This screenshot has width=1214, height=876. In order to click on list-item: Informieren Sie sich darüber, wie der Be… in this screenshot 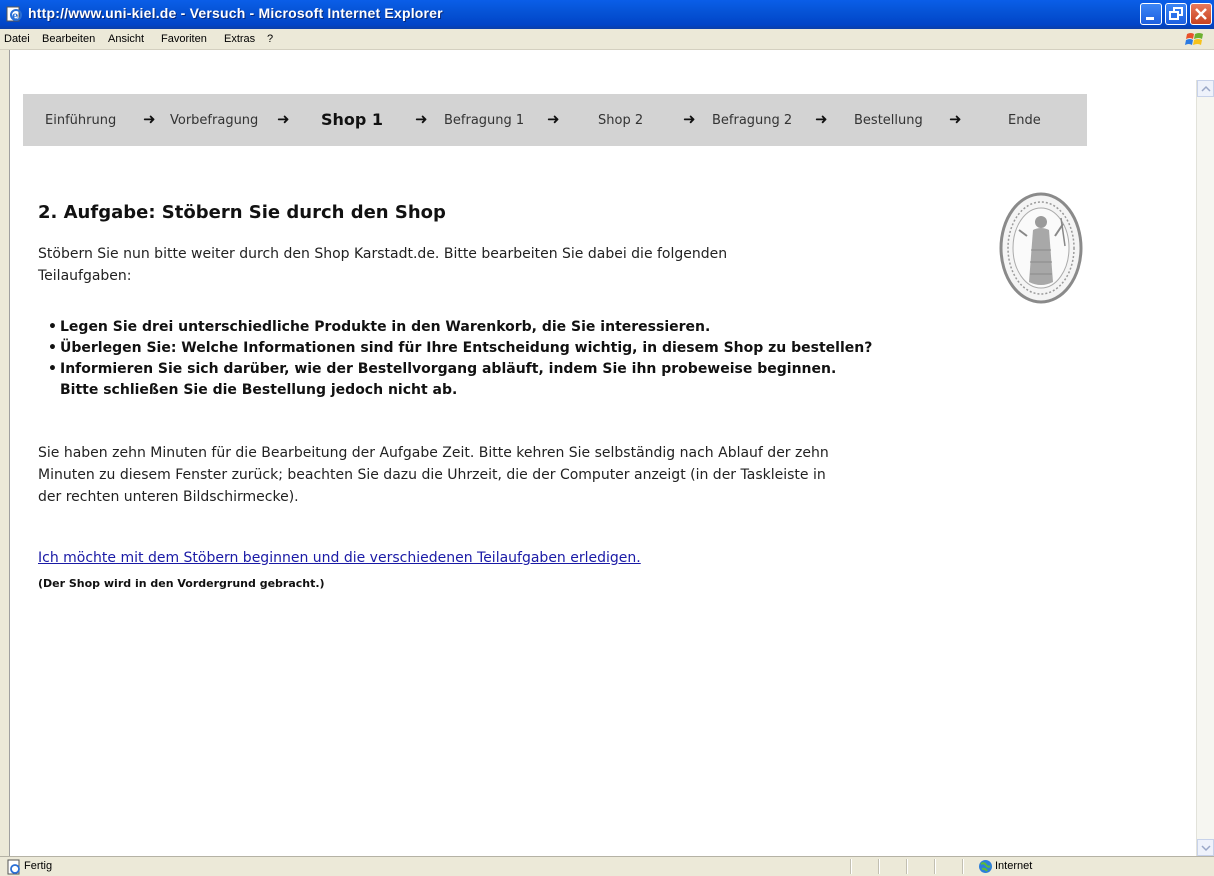, I will do `click(460, 380)`.